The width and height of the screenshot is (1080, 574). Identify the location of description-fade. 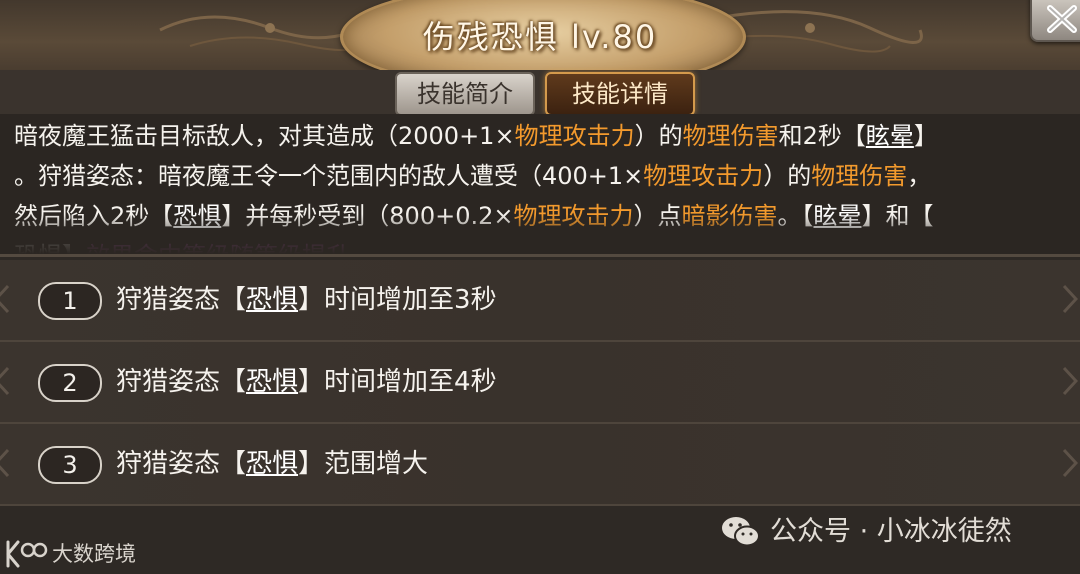
(540, 234).